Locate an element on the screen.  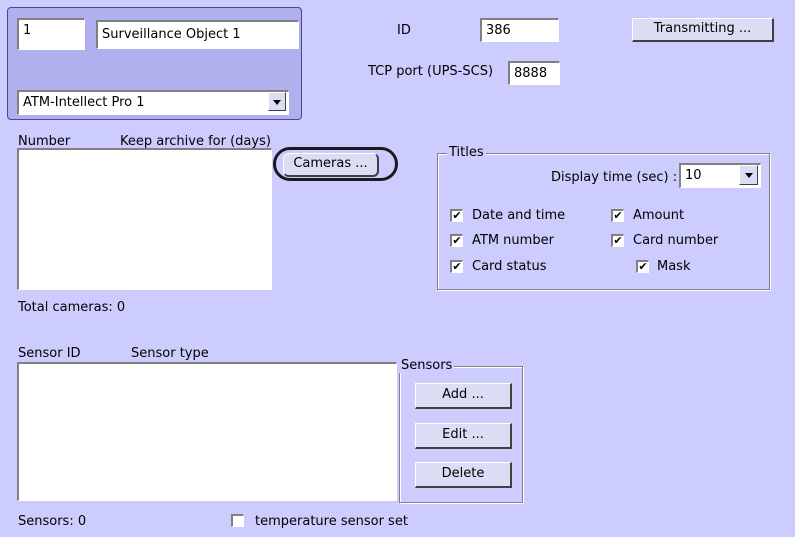
cameras-list is located at coordinates (144, 219).